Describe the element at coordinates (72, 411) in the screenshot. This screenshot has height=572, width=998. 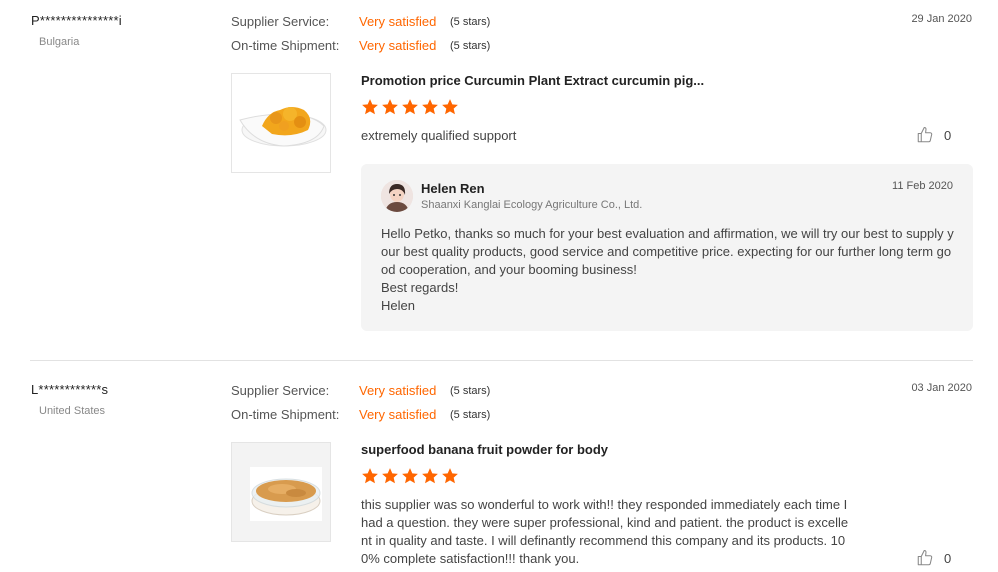
I see `buyer-country: United States` at that location.